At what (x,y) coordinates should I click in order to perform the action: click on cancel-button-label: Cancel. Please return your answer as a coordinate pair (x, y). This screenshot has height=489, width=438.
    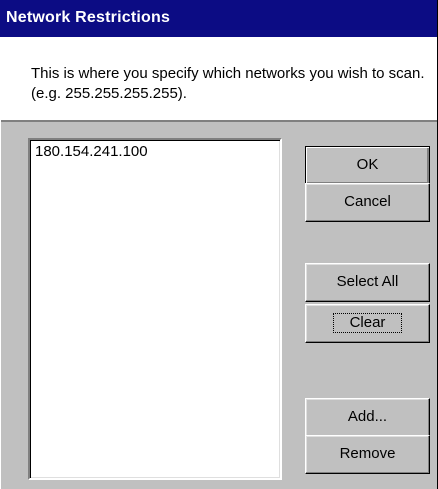
    Looking at the image, I should click on (367, 201).